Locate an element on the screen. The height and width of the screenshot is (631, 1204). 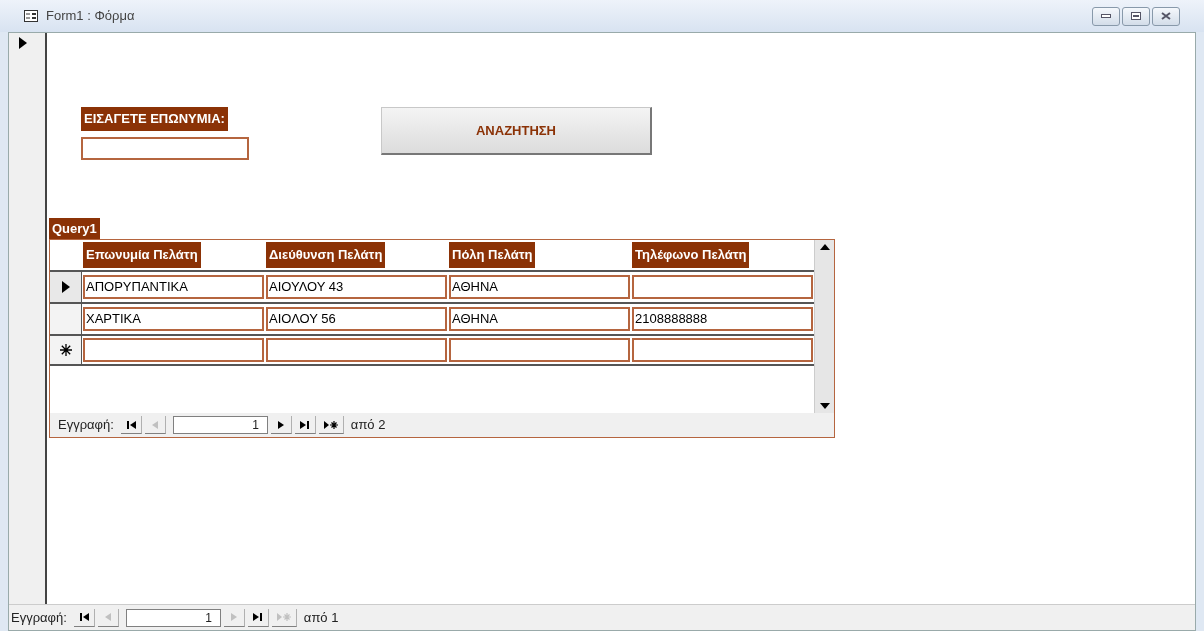
table-cell: ΑΙΟΥΛΟΥ 43 is located at coordinates (356, 287).